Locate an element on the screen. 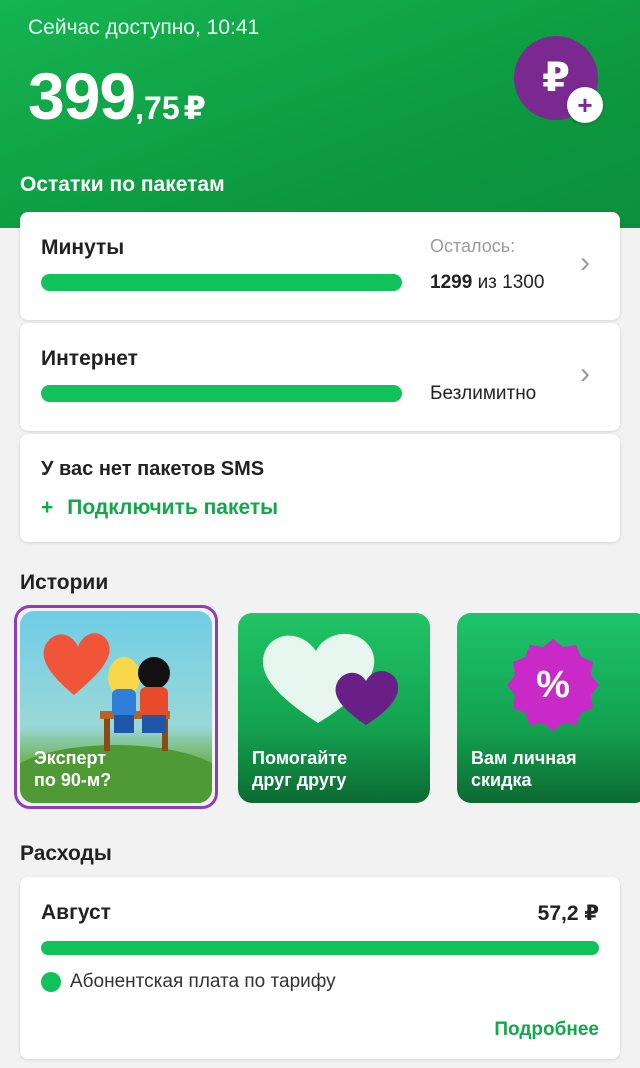  legend-dot-icon is located at coordinates (51, 982).